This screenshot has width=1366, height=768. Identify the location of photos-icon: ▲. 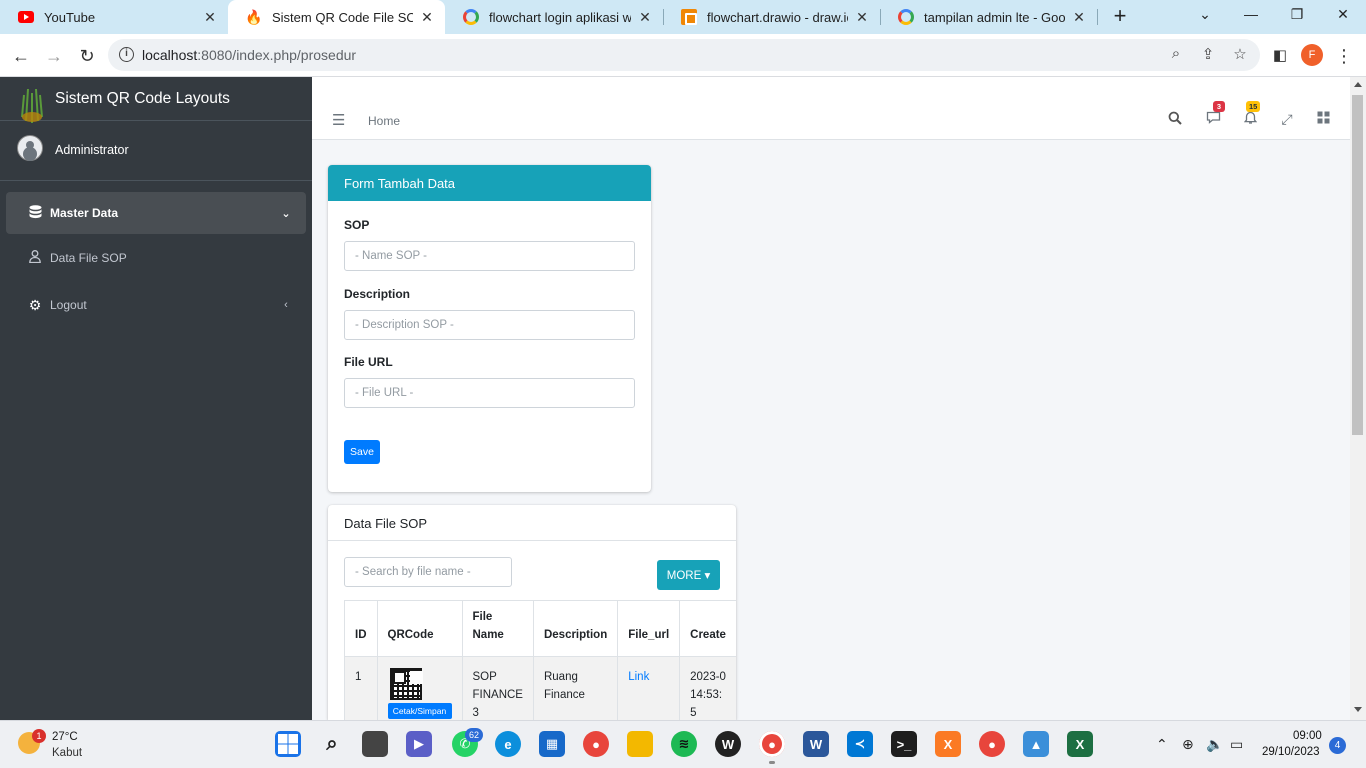
(1036, 744).